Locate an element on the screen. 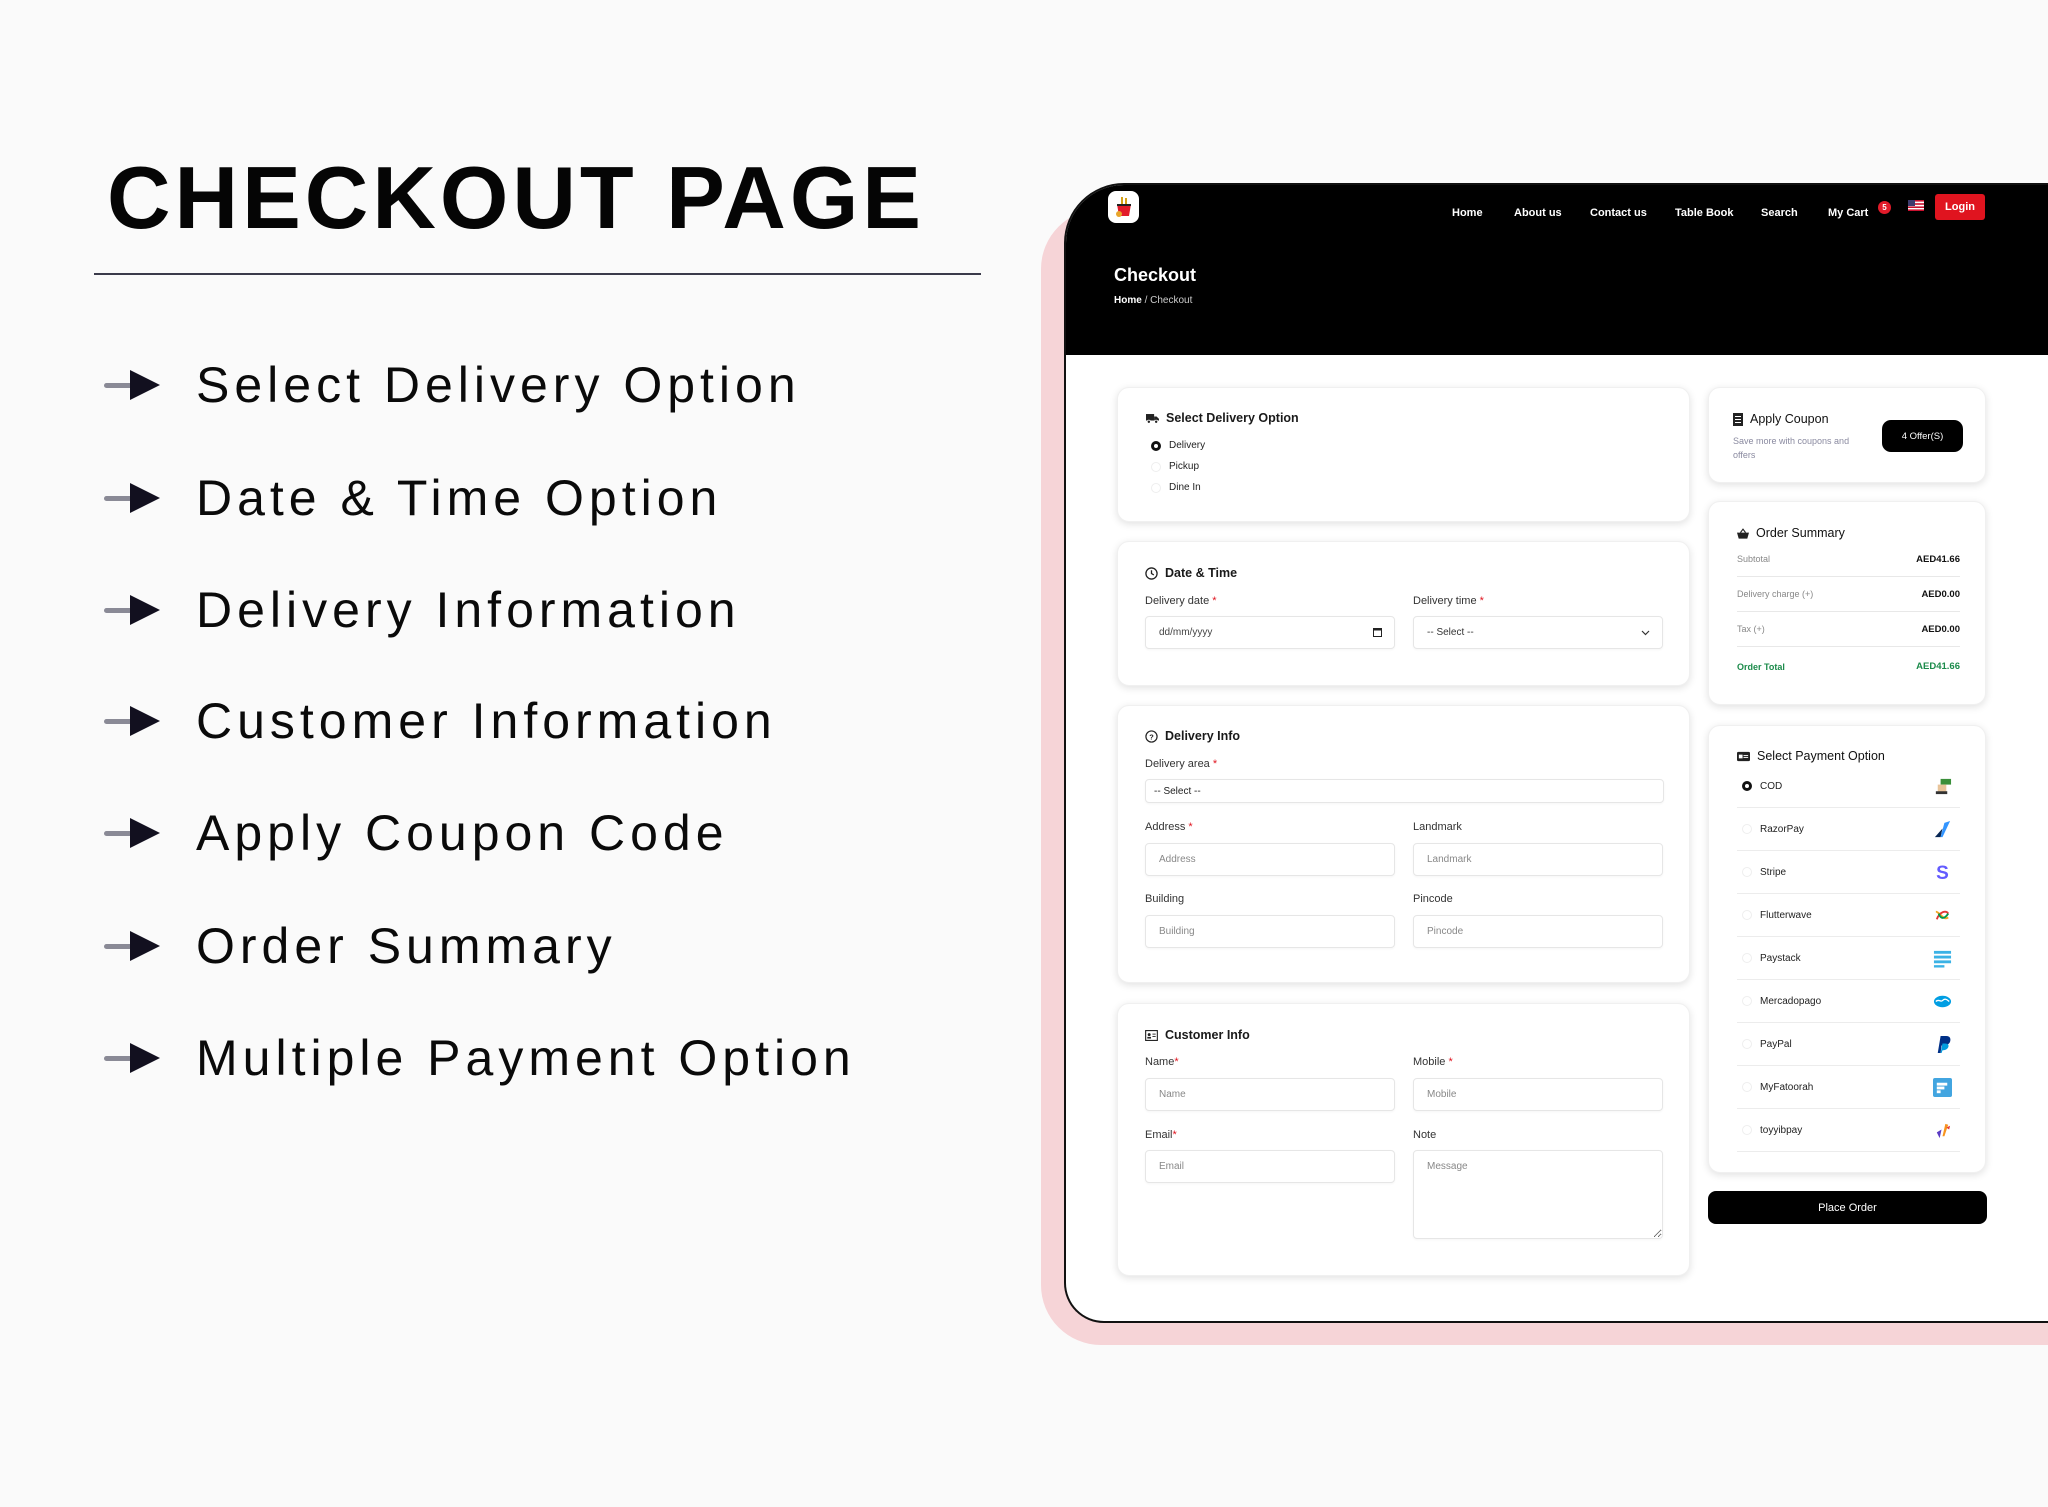  title-divider is located at coordinates (537, 274).